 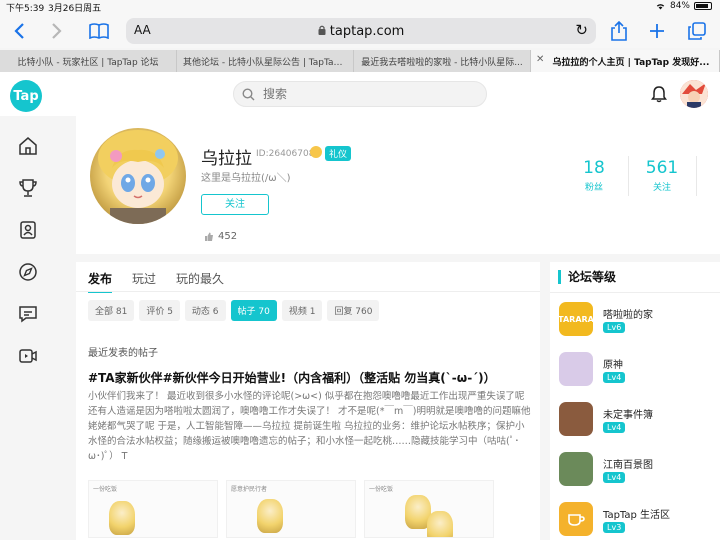 I want to click on status-date: 3月26日周五, so click(x=75, y=9).